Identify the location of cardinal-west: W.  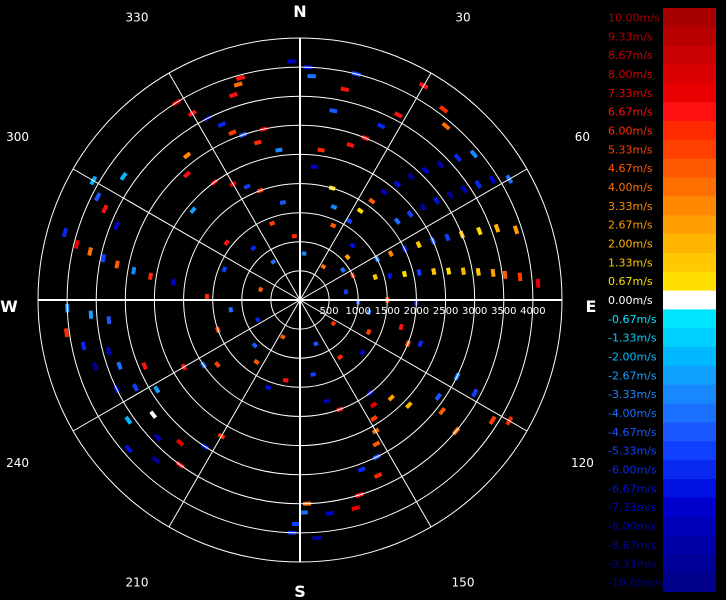
(9, 306).